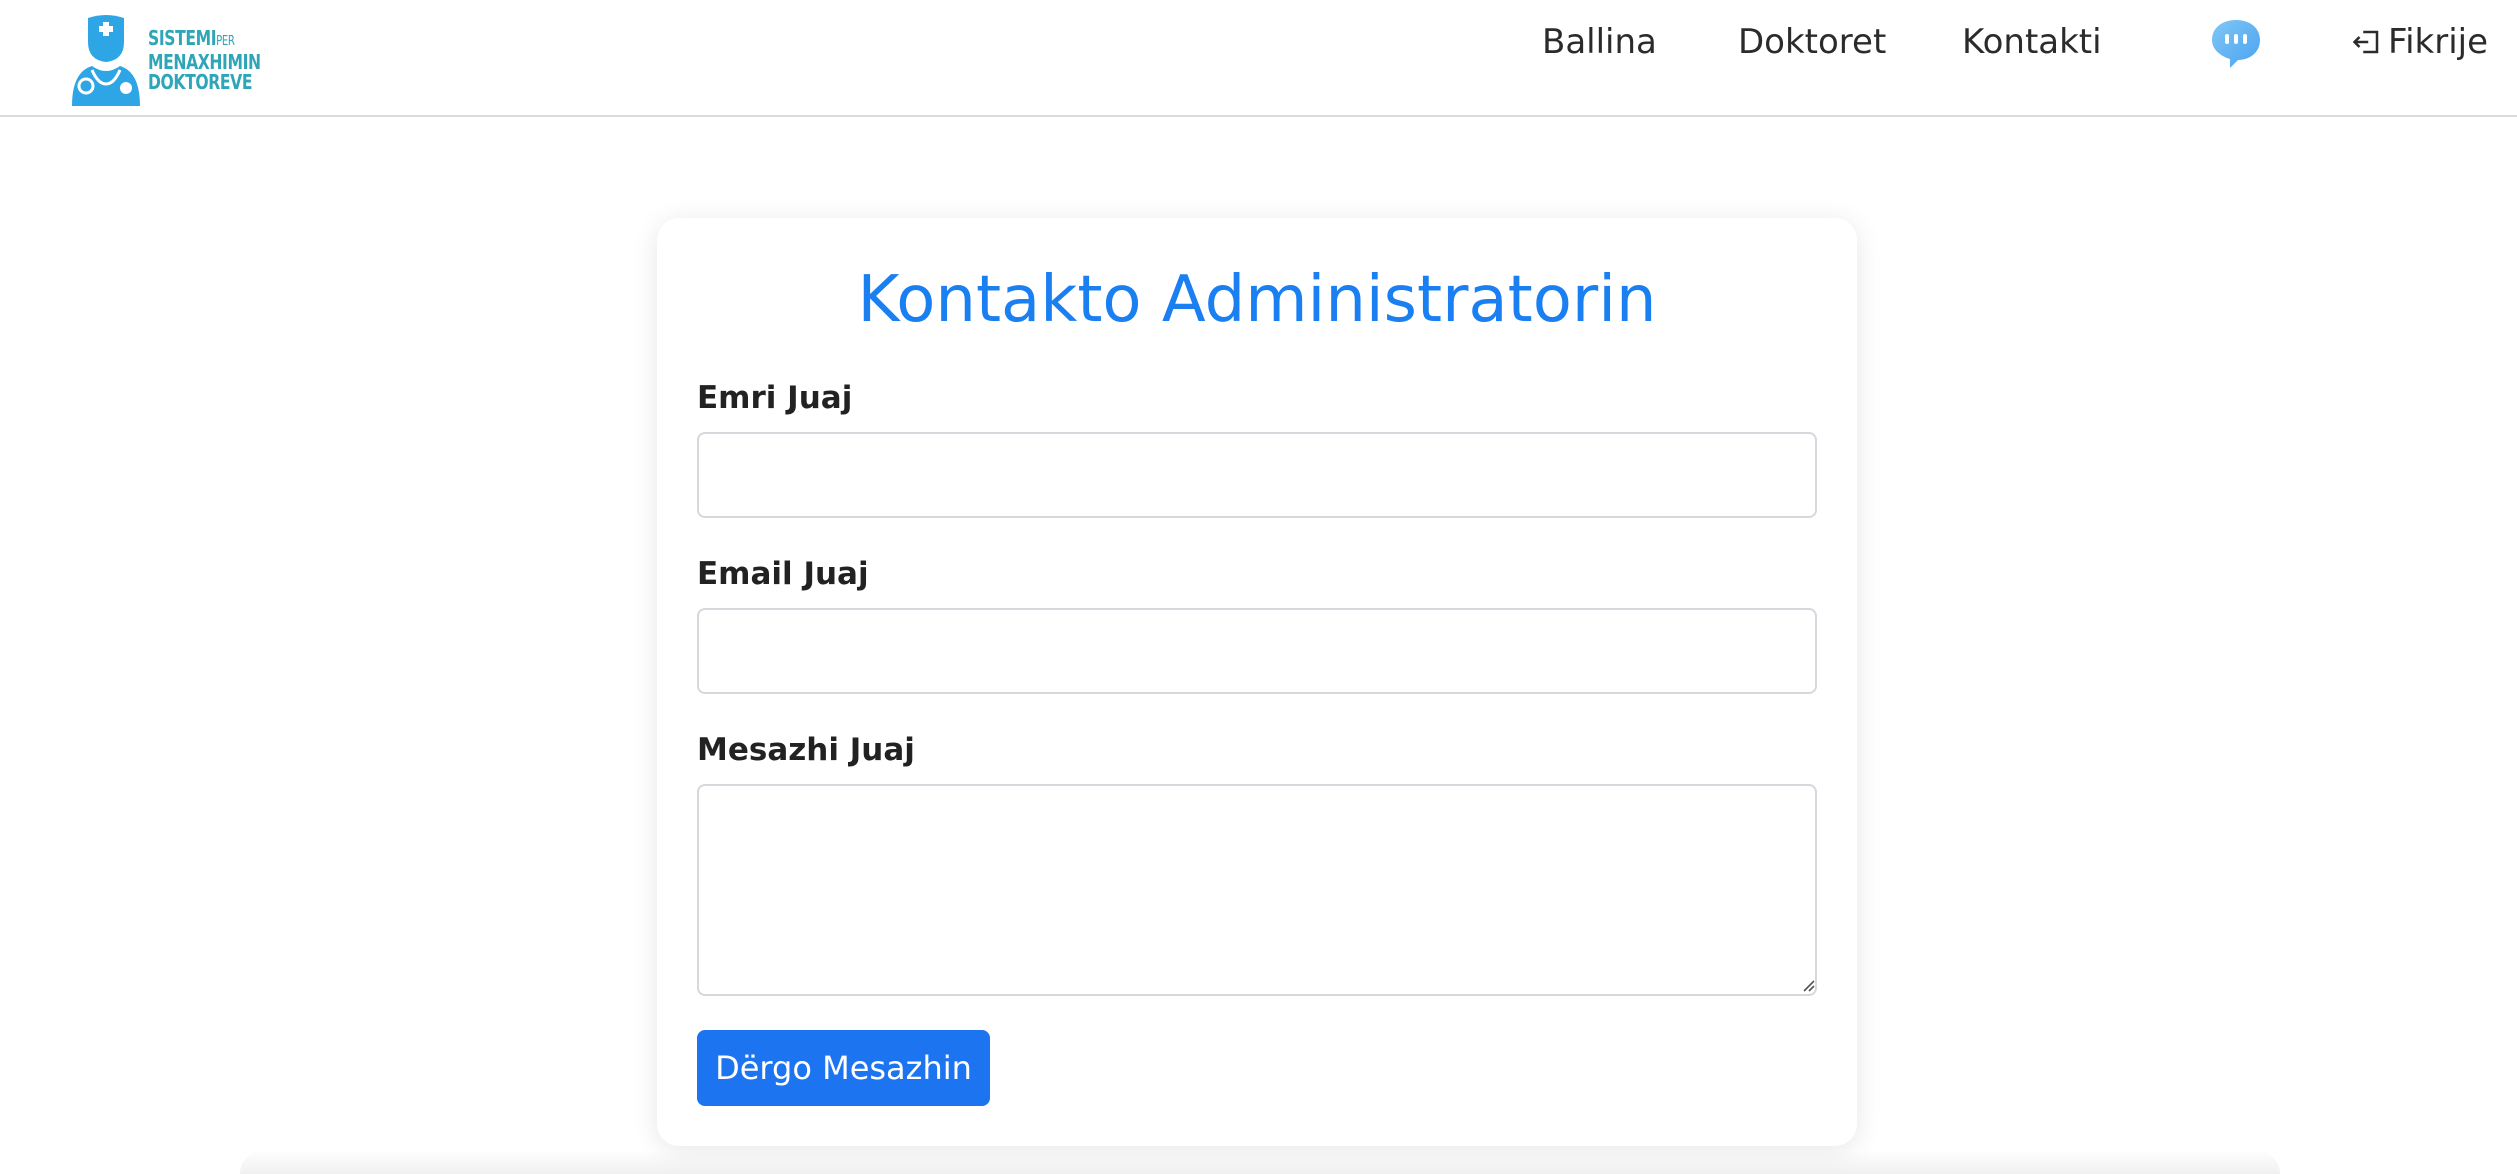 The height and width of the screenshot is (1174, 2517). Describe the element at coordinates (2236, 44) in the screenshot. I see `chat-bubble-icon` at that location.